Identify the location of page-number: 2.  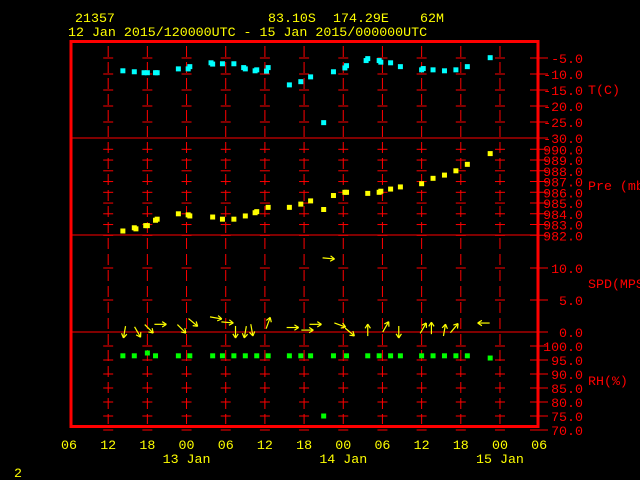
(18, 473).